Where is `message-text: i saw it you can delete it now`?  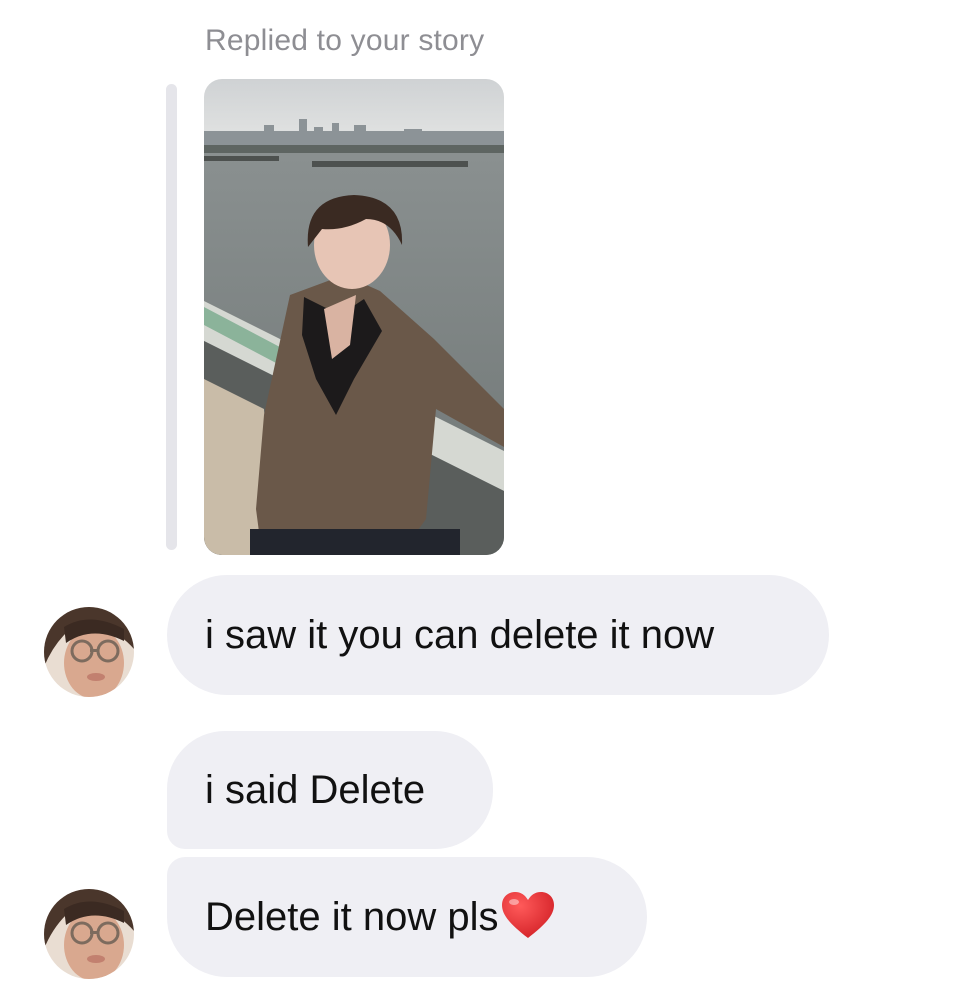
message-text: i saw it you can delete it now is located at coordinates (460, 635).